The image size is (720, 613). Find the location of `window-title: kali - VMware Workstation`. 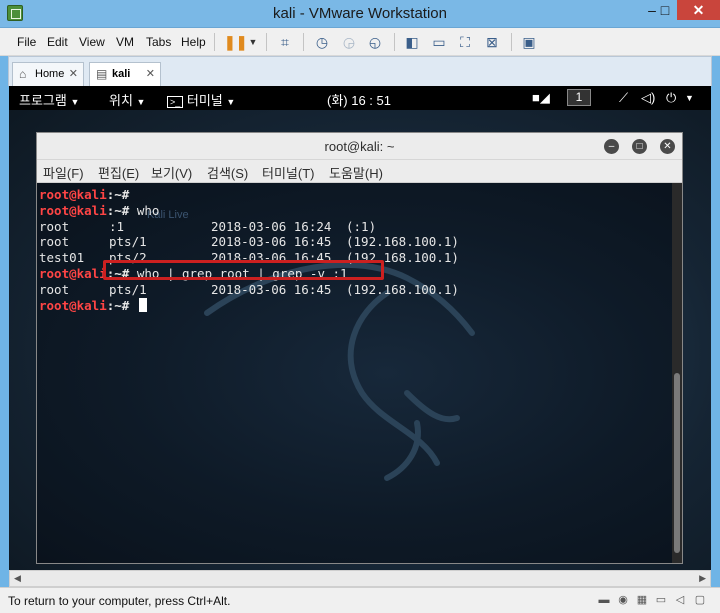

window-title: kali - VMware Workstation is located at coordinates (360, 13).